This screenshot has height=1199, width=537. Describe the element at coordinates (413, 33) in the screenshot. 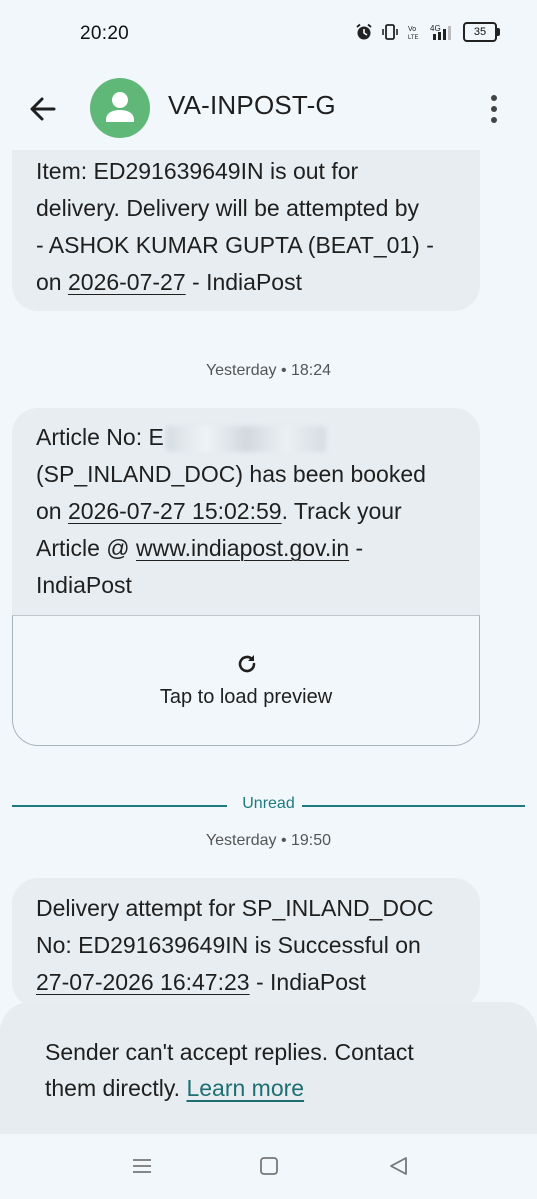

I see `volte-icon: Vo LTE` at that location.